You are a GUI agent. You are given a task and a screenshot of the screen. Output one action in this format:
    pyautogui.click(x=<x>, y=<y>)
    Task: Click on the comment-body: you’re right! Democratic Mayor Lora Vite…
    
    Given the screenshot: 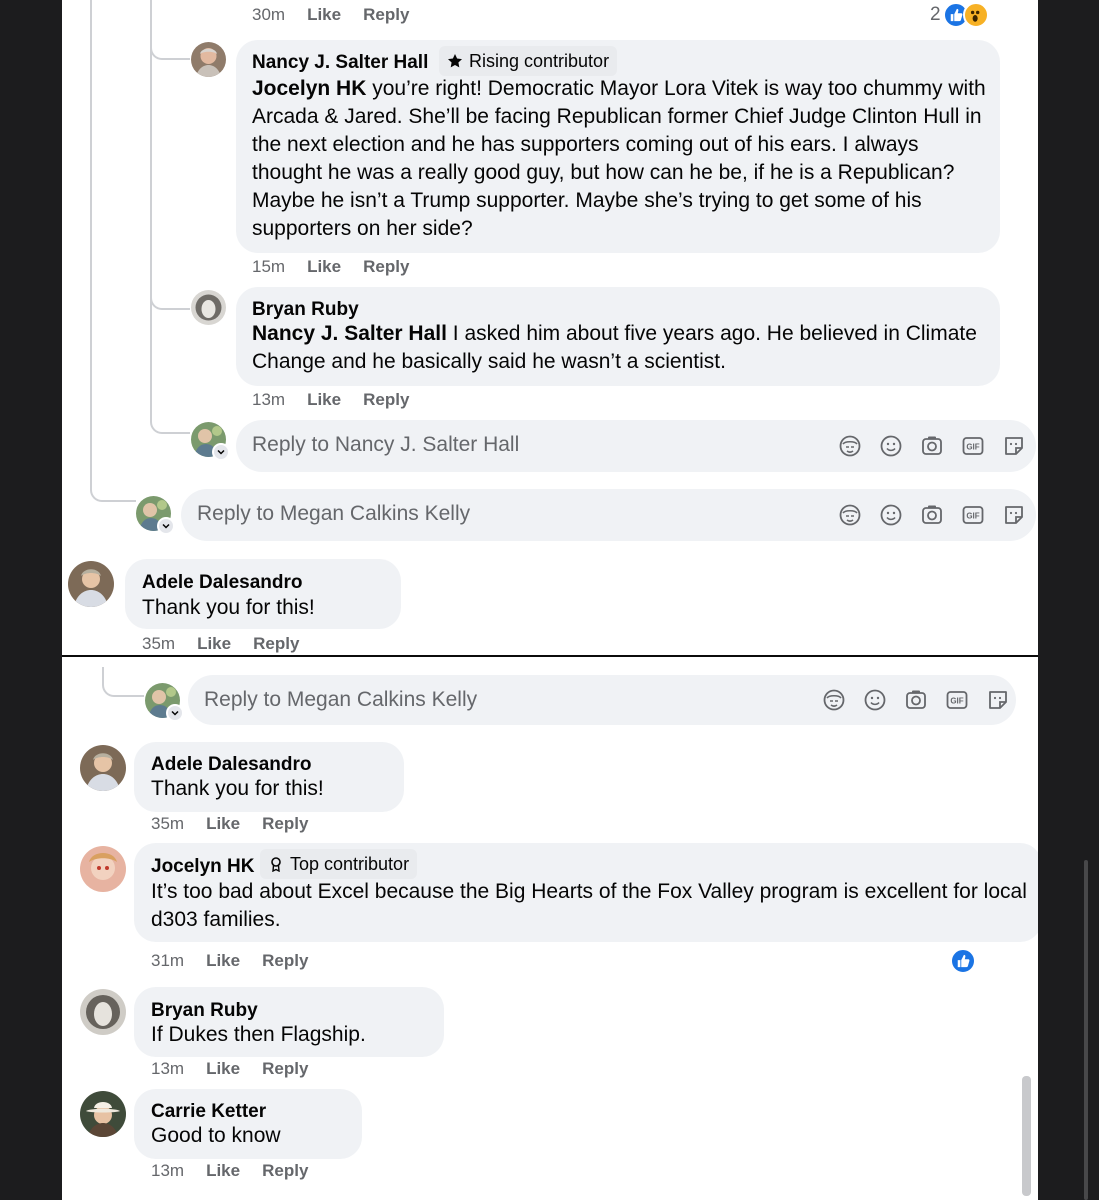 What is the action you would take?
    pyautogui.click(x=619, y=158)
    